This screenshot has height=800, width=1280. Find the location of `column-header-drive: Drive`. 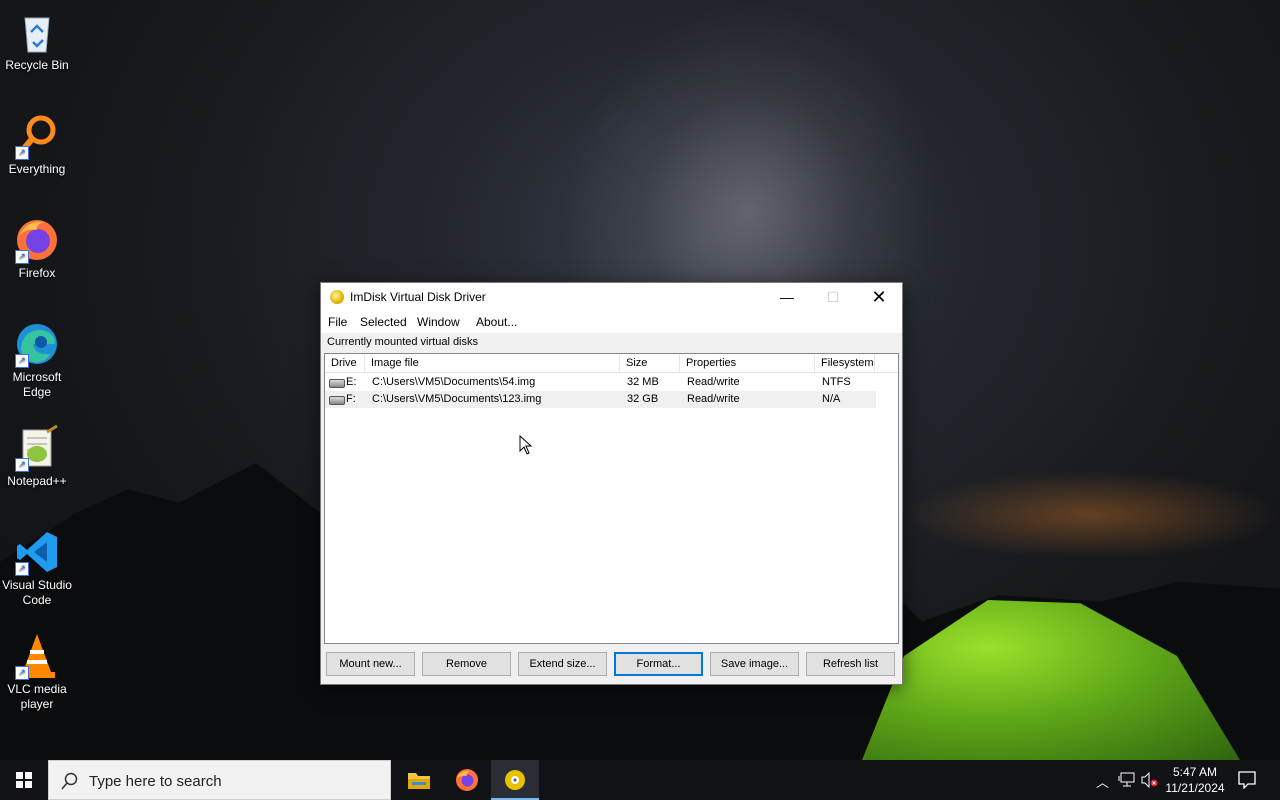

column-header-drive: Drive is located at coordinates (345, 363).